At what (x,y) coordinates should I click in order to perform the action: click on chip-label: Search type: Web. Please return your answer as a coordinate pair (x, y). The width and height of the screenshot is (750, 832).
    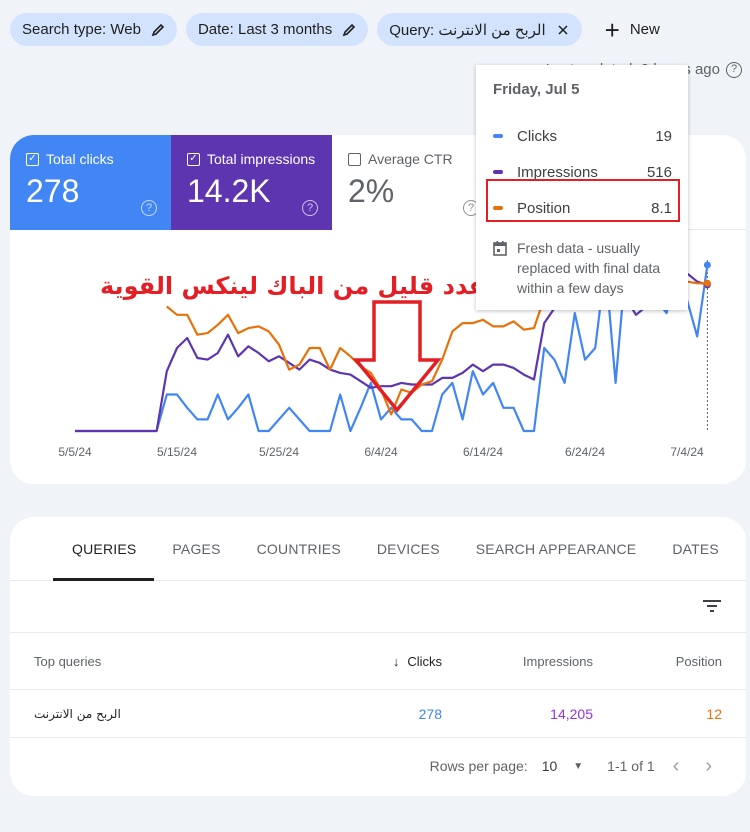
    Looking at the image, I should click on (81, 29).